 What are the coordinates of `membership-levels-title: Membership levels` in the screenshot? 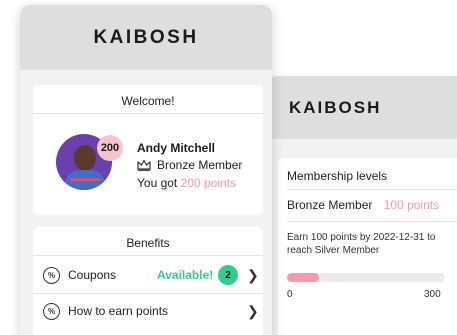 It's located at (337, 176).